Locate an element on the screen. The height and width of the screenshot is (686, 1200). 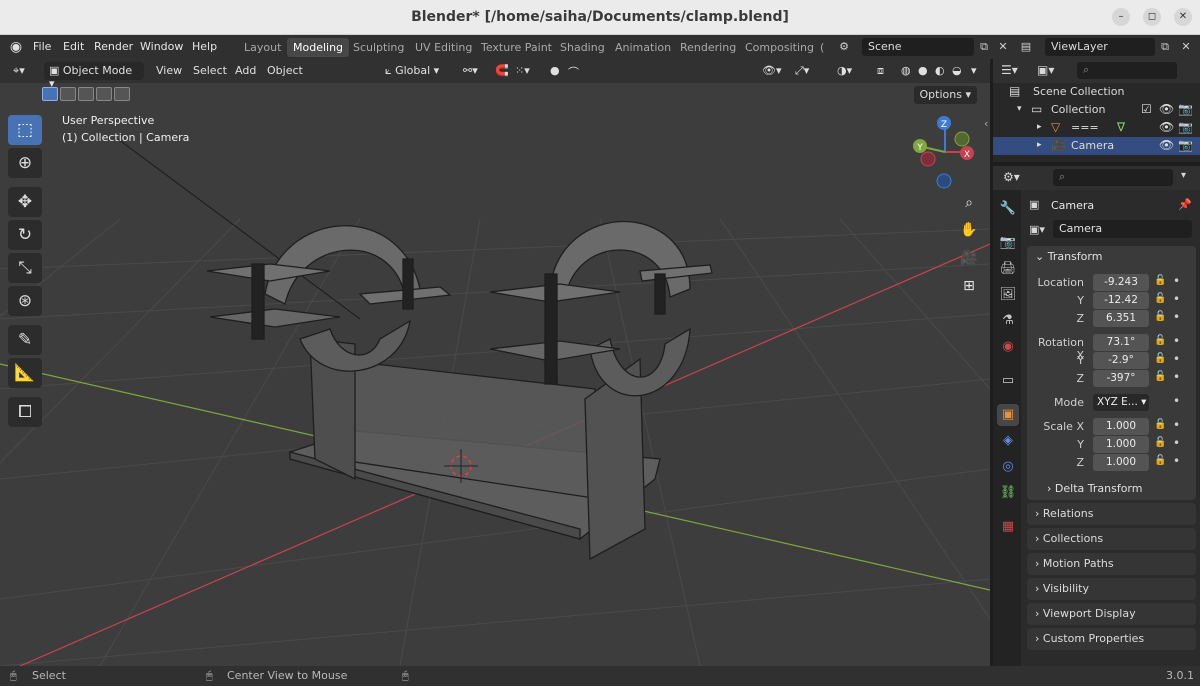
tab-layout: Layout is located at coordinates (262, 47).